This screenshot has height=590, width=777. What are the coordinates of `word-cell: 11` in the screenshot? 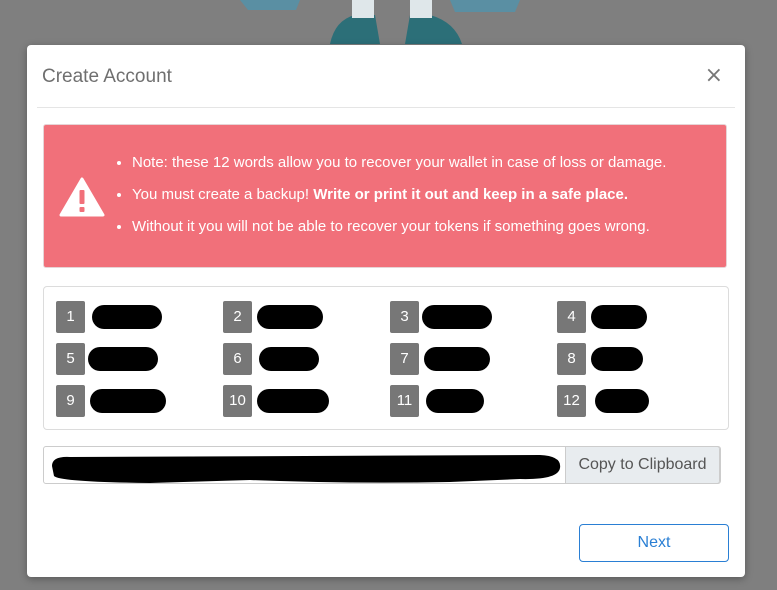 It's located at (470, 401).